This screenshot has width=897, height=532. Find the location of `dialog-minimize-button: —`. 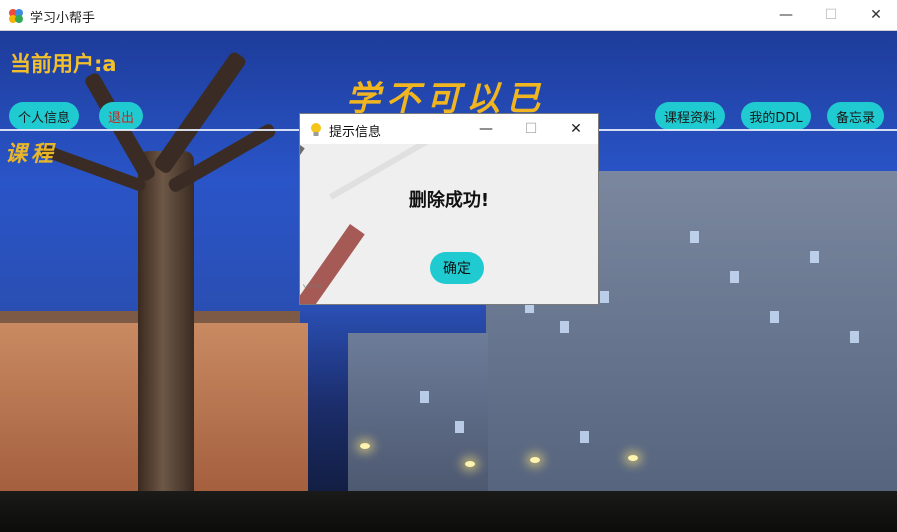

dialog-minimize-button: — is located at coordinates (486, 129).